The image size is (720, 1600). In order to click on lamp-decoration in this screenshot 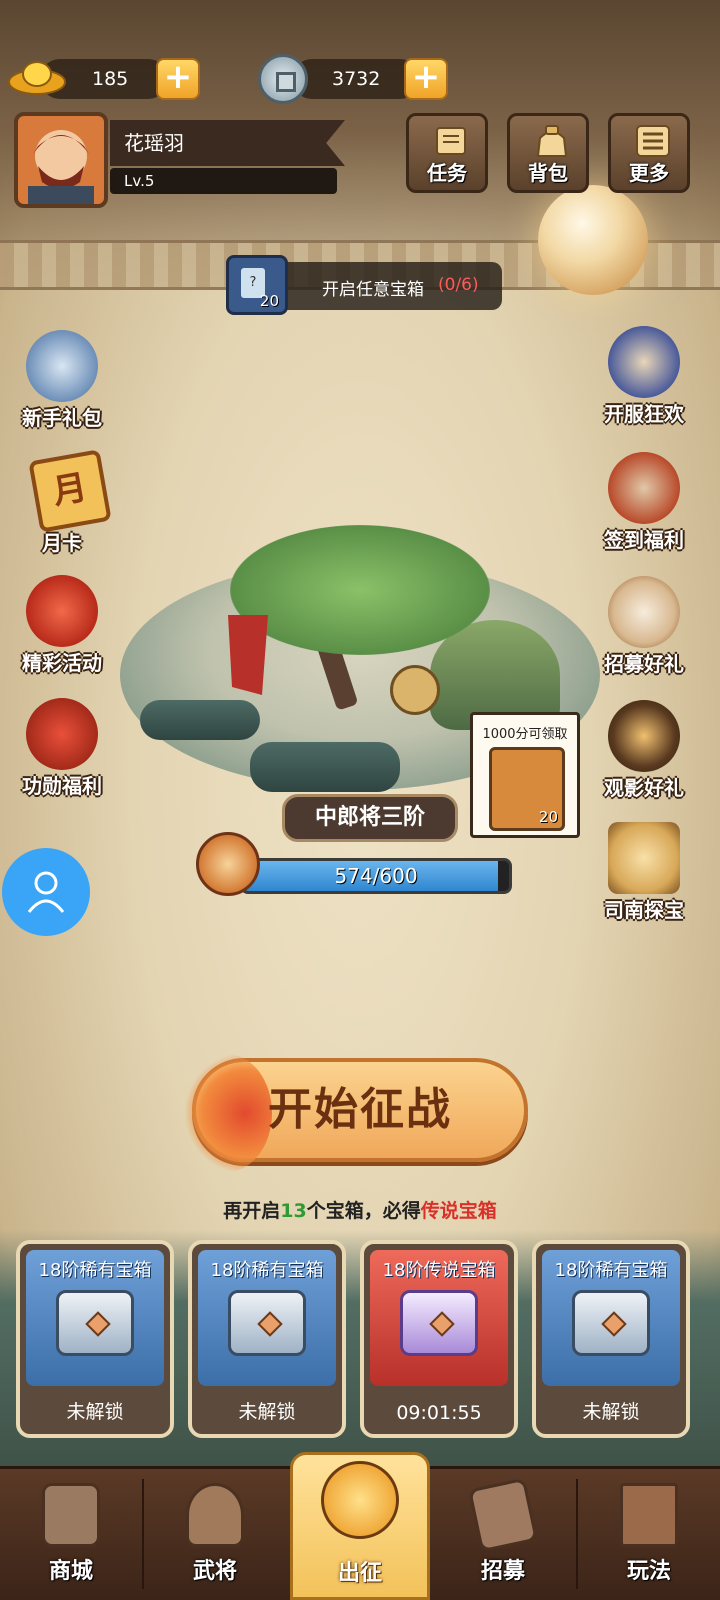, I will do `click(593, 240)`.